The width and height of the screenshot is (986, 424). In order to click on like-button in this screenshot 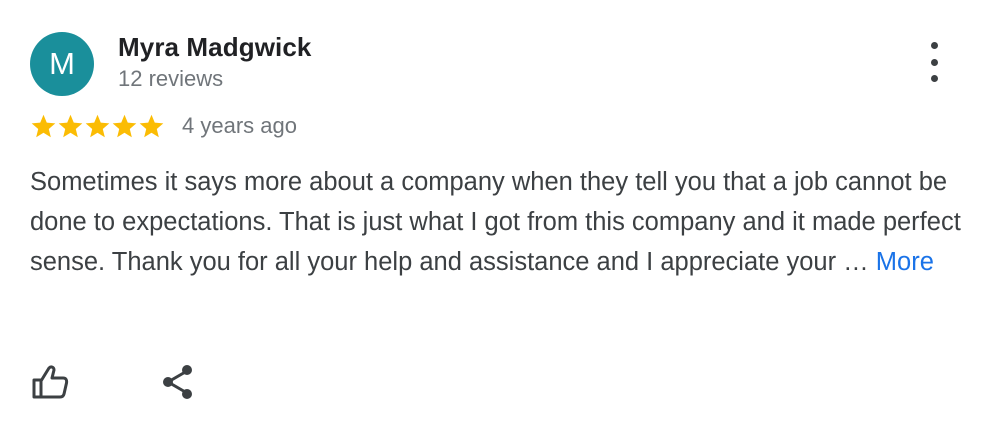, I will do `click(50, 382)`.